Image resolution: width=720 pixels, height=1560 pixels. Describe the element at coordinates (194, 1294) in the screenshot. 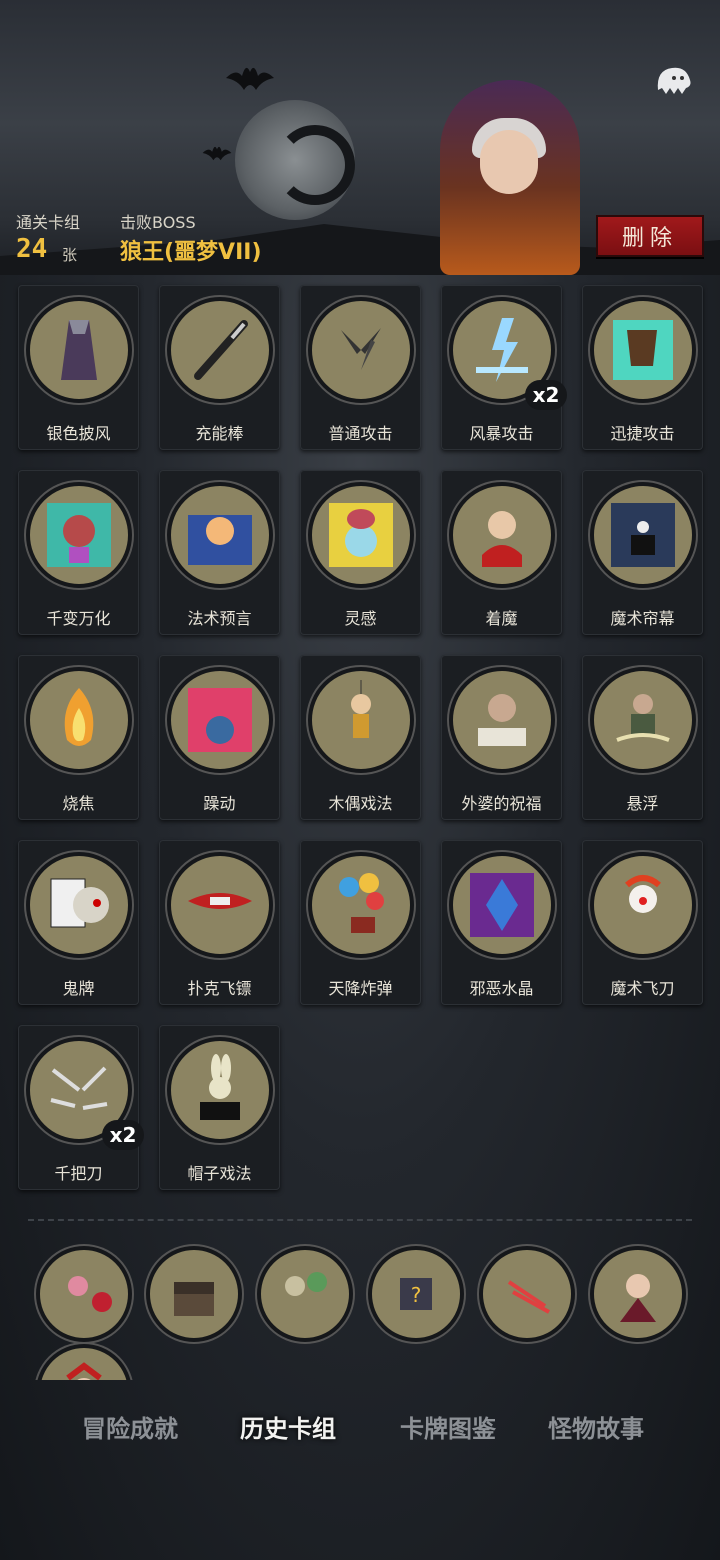

I see `treasure-chest-icon` at that location.